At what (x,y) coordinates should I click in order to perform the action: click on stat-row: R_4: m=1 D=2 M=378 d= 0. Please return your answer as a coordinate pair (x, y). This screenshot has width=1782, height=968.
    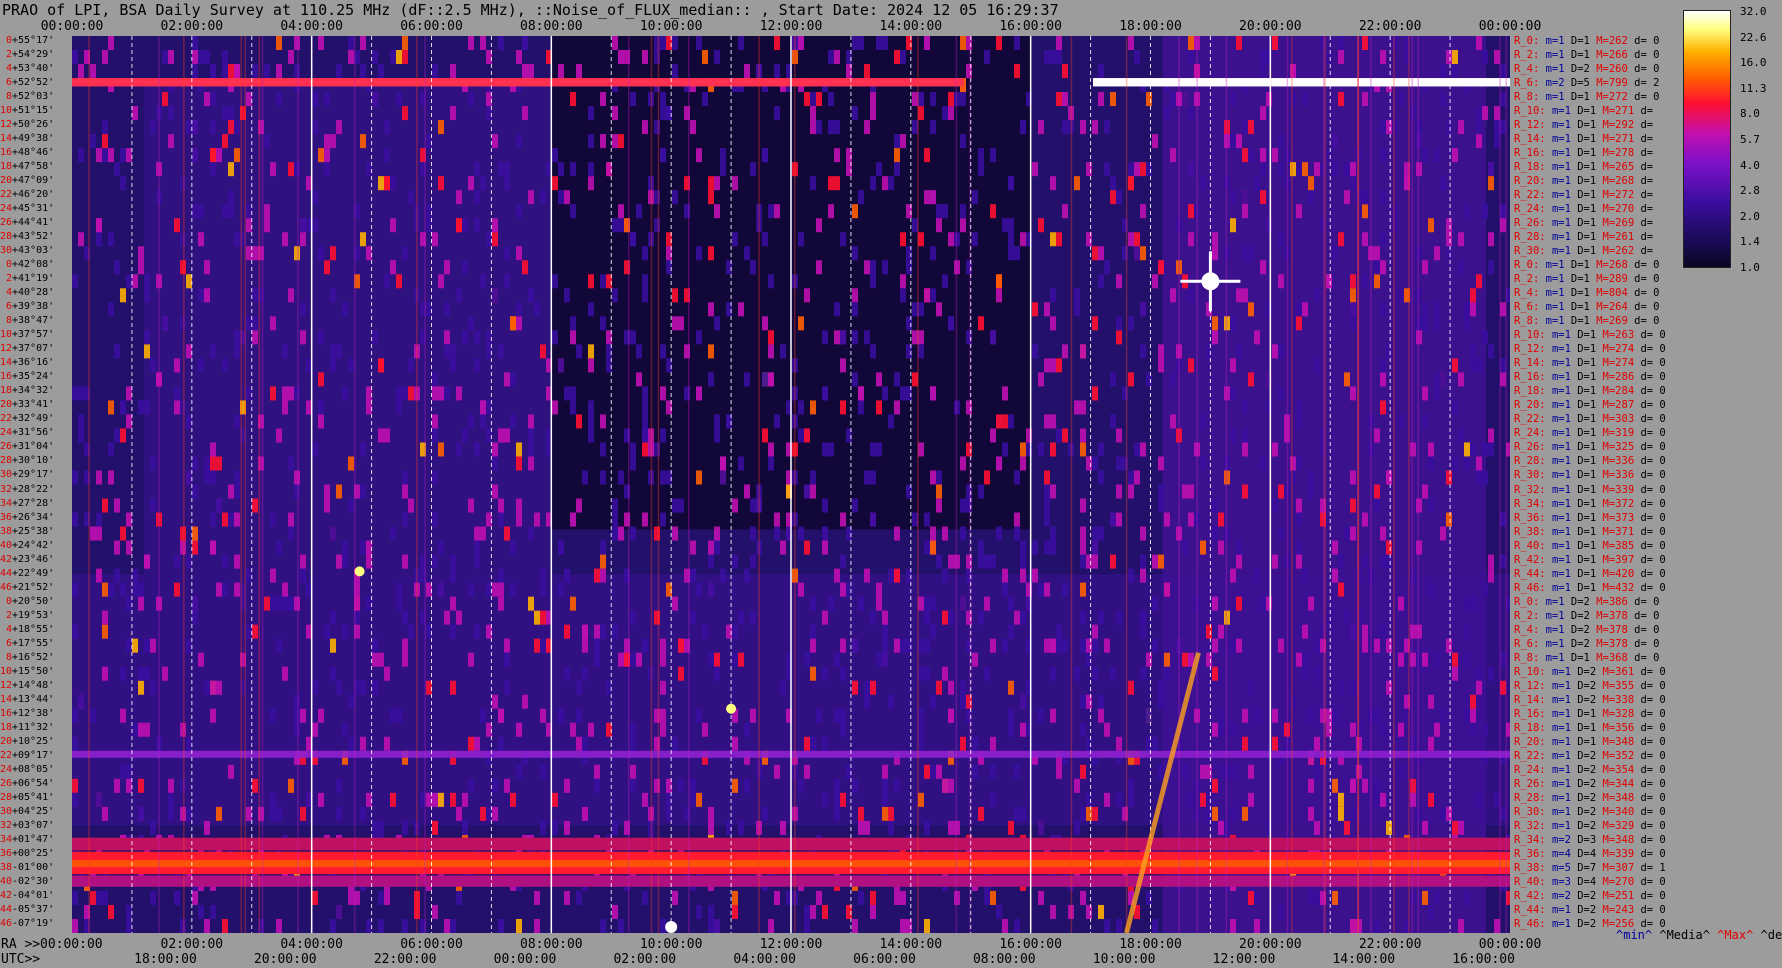
    Looking at the image, I should click on (1586, 631).